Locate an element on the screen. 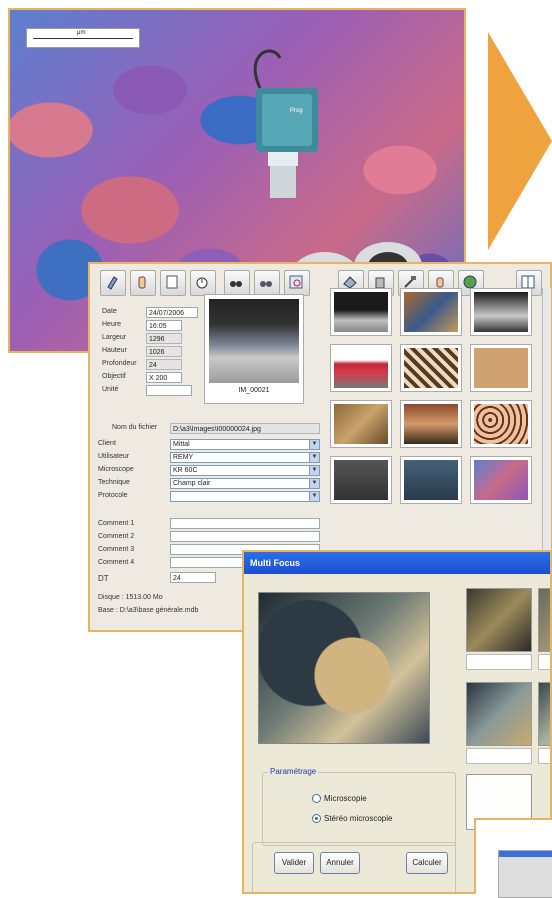  technique-value: Champ clair is located at coordinates (192, 483).